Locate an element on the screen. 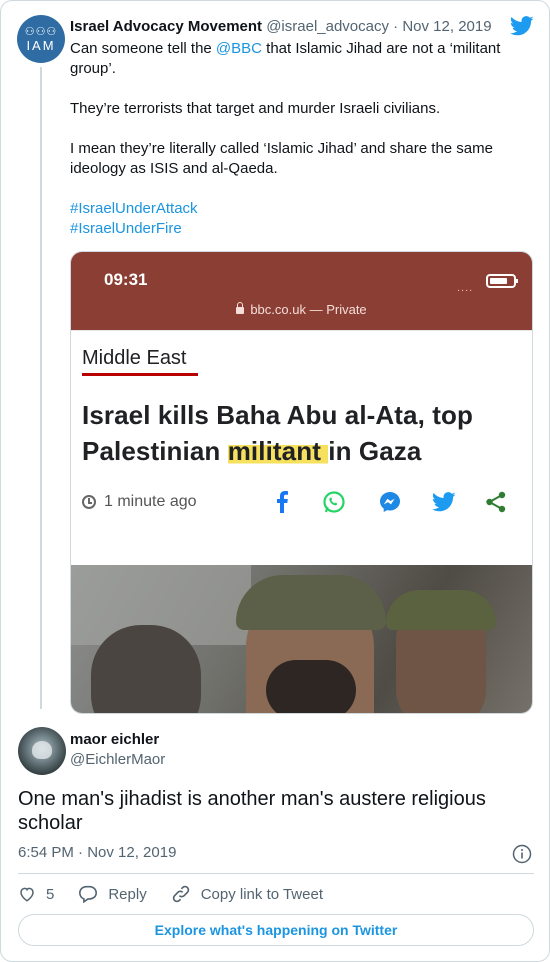  article-time-text: 1 minute ago is located at coordinates (150, 501).